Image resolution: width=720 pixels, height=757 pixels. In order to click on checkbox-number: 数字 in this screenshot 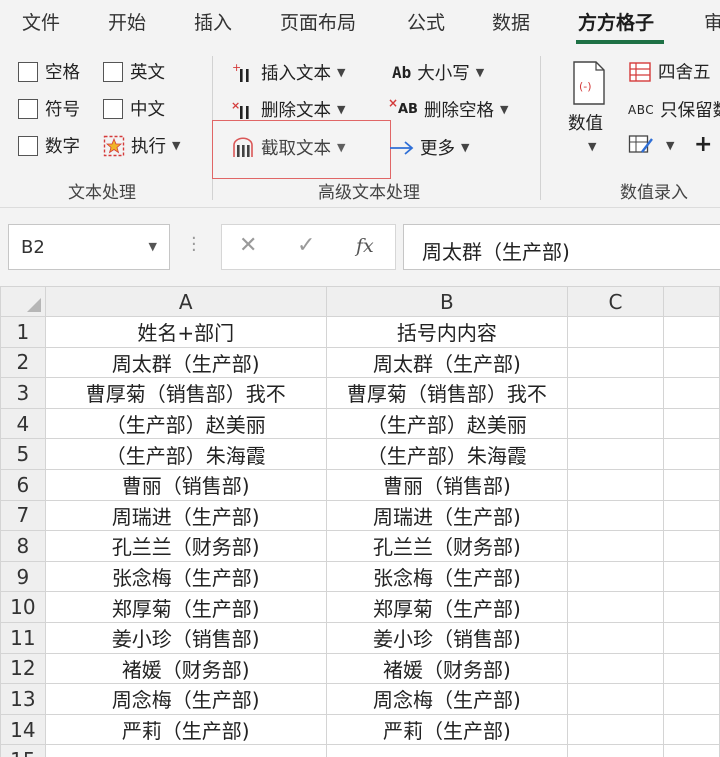, I will do `click(49, 145)`.